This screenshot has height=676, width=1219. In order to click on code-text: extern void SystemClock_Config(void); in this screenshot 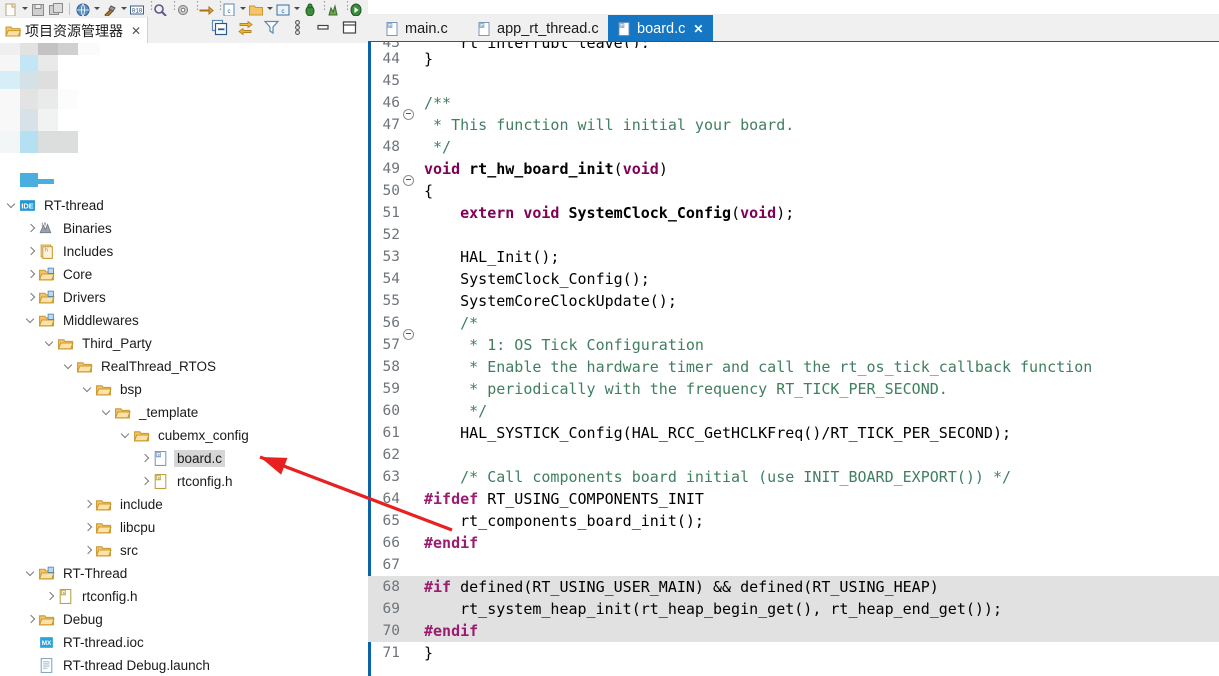, I will do `click(820, 213)`.